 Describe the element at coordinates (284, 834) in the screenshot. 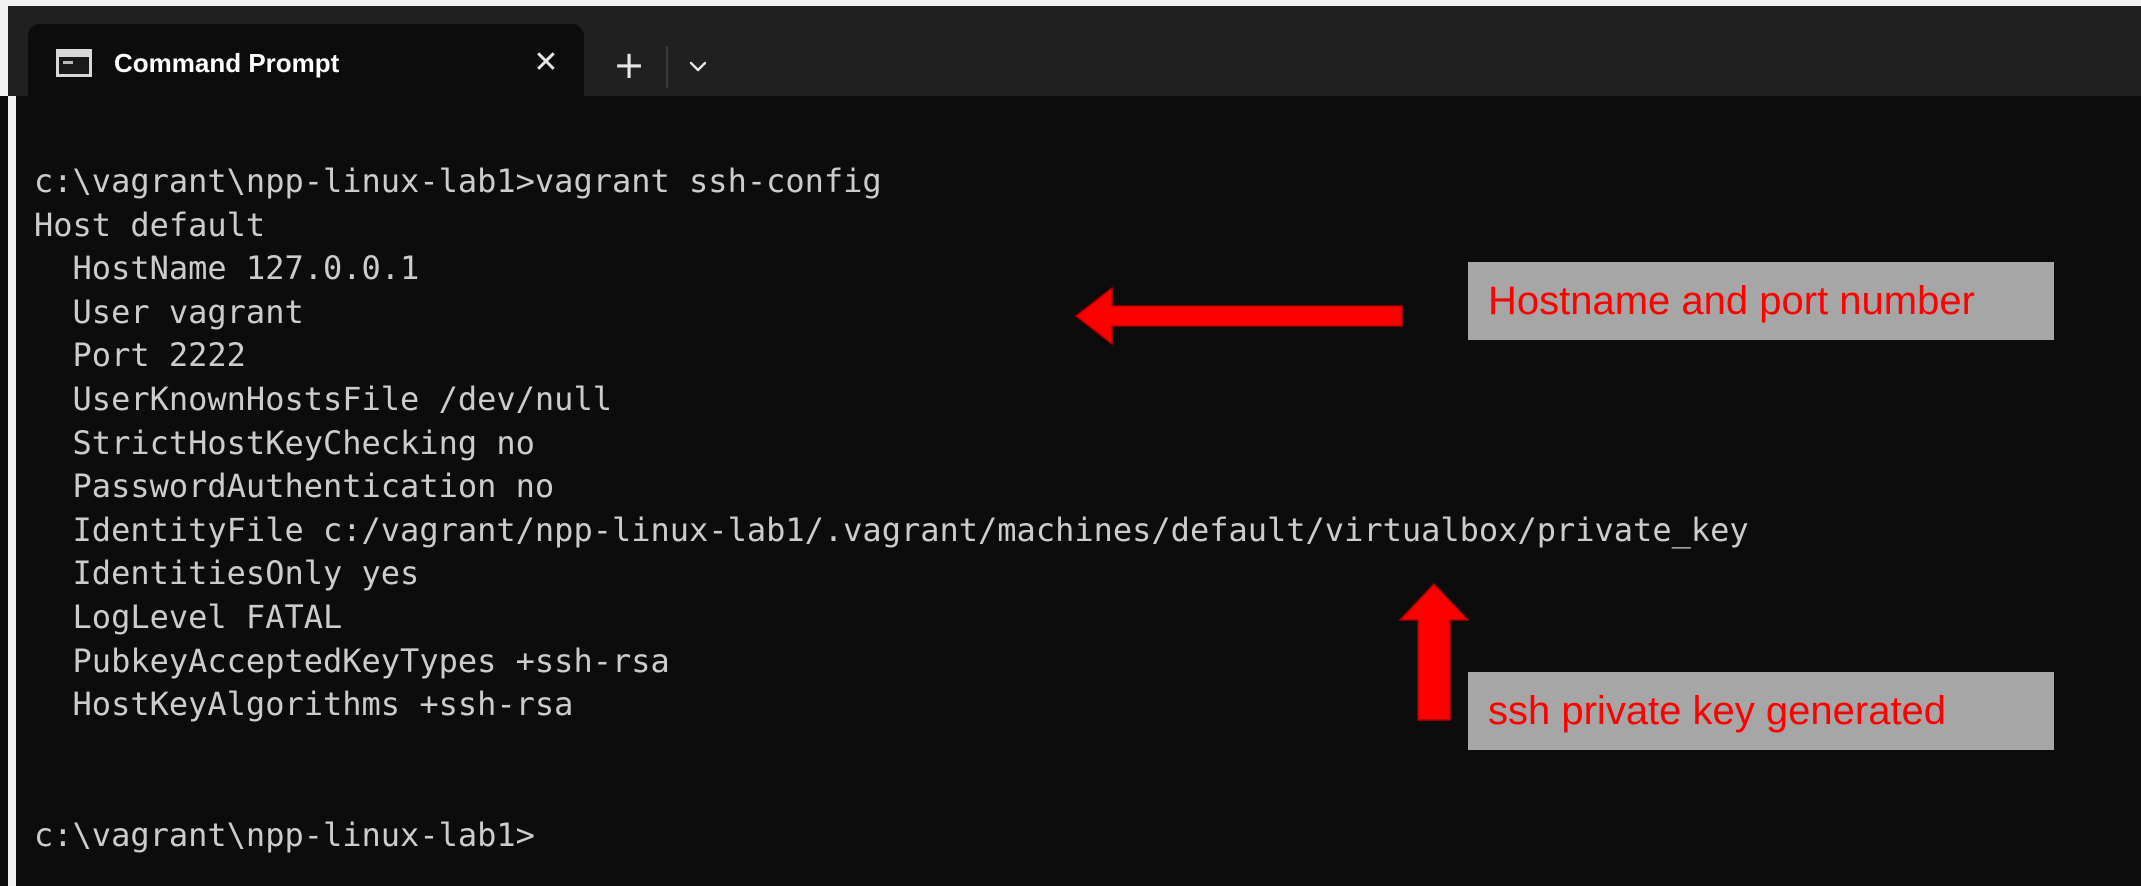

I see `terminal-prompt-line: c:\vagrant\npp-linux-lab1>` at that location.